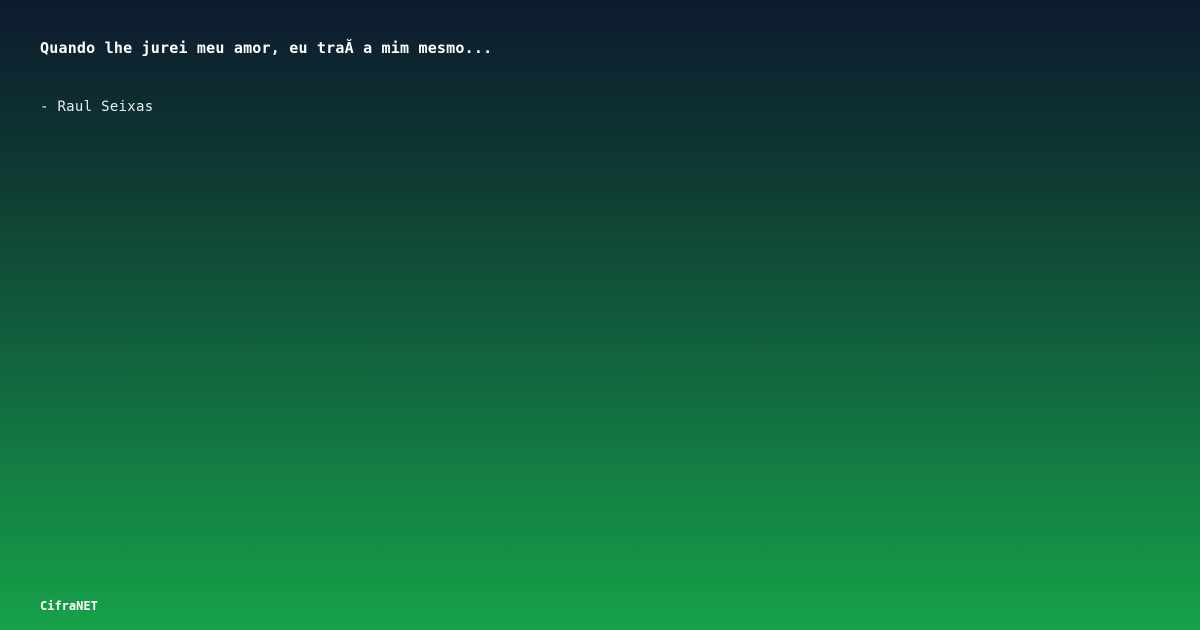  Describe the element at coordinates (97, 107) in the screenshot. I see `quote-author: - Raul Seixas` at that location.